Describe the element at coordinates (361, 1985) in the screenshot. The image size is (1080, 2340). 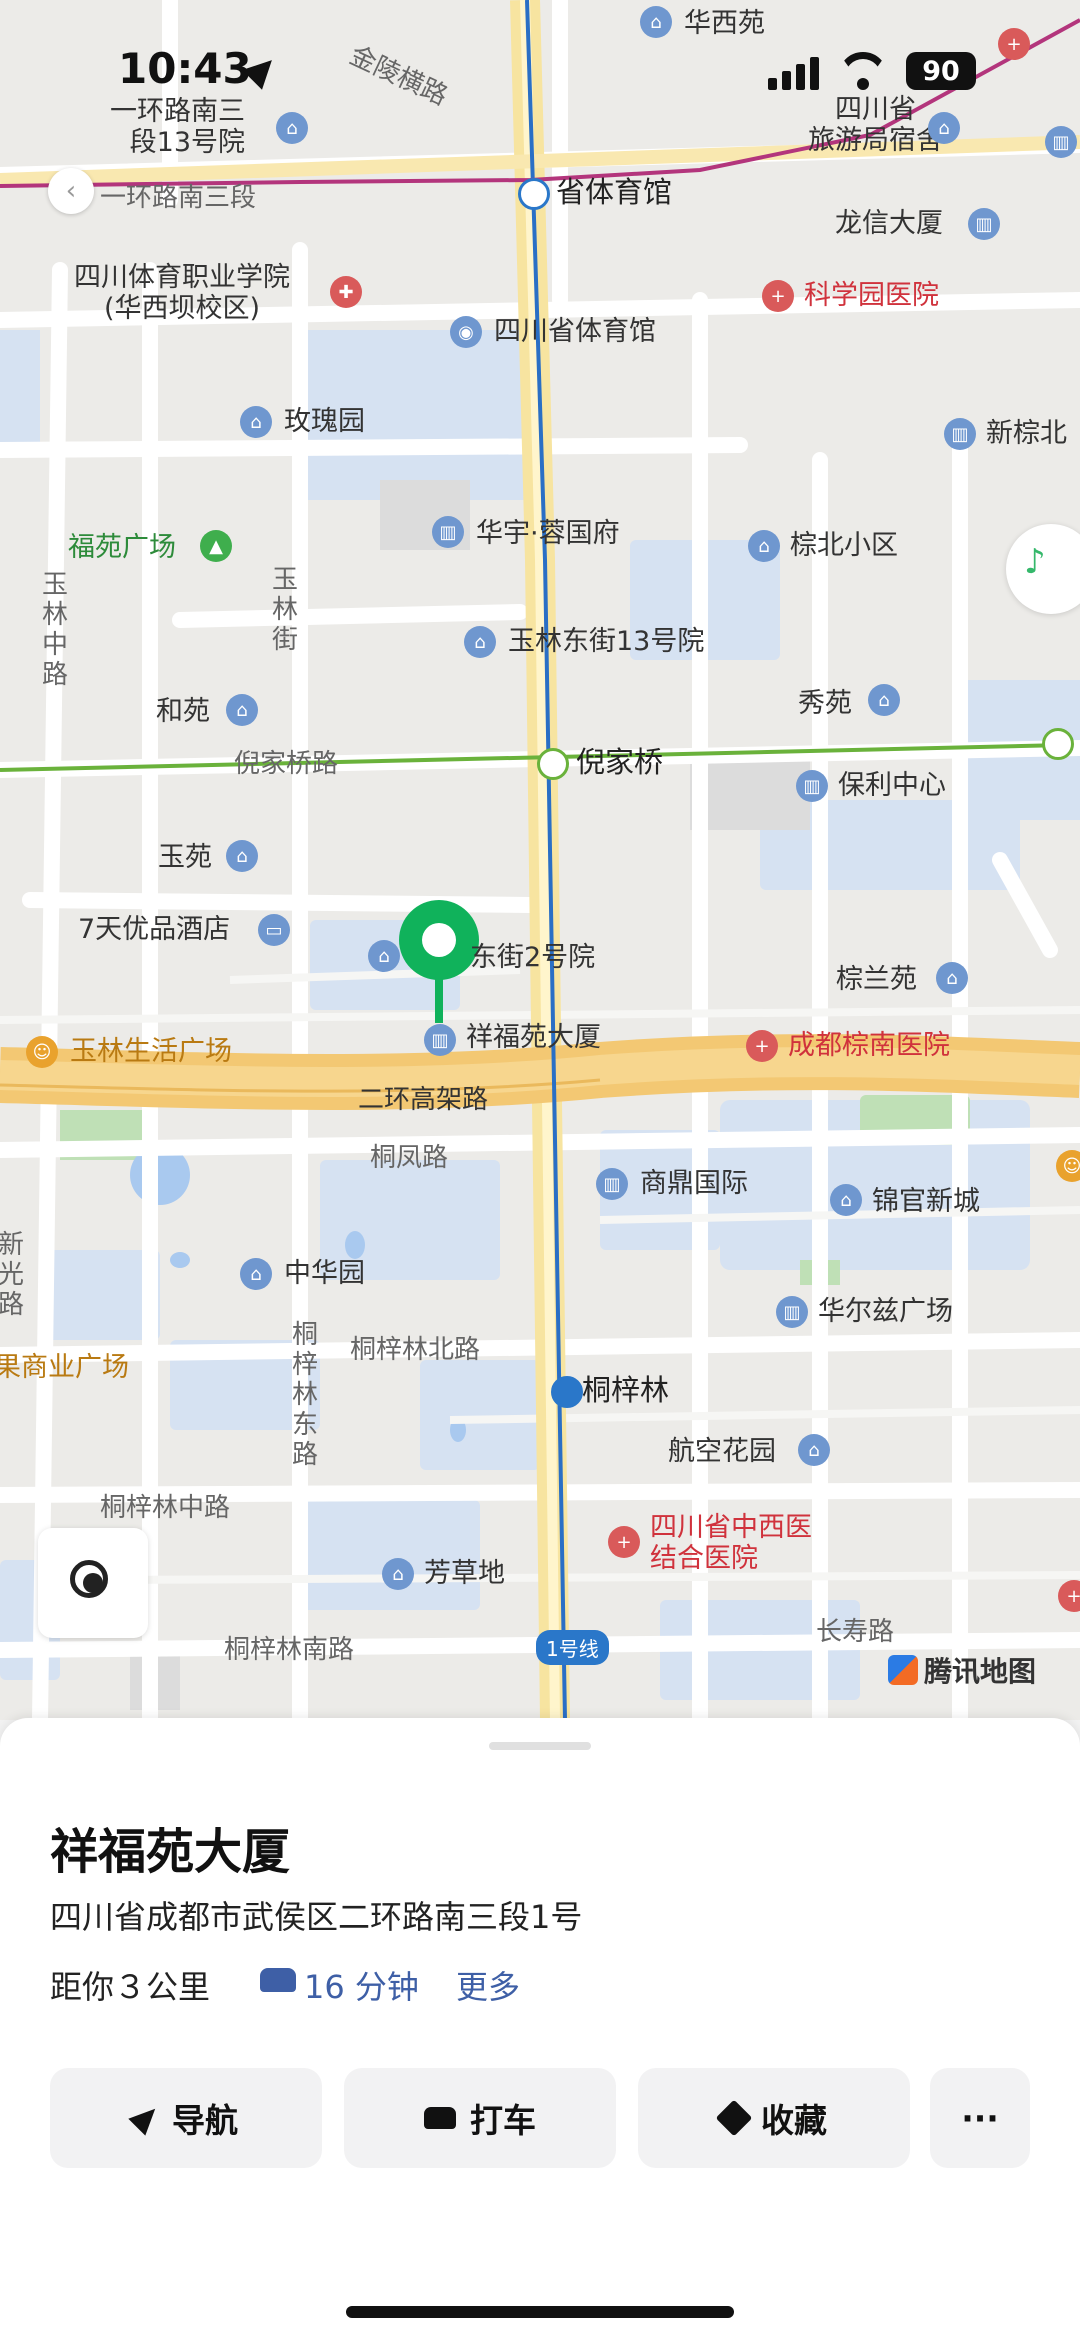
I see `drive-time: 16 分钟` at that location.